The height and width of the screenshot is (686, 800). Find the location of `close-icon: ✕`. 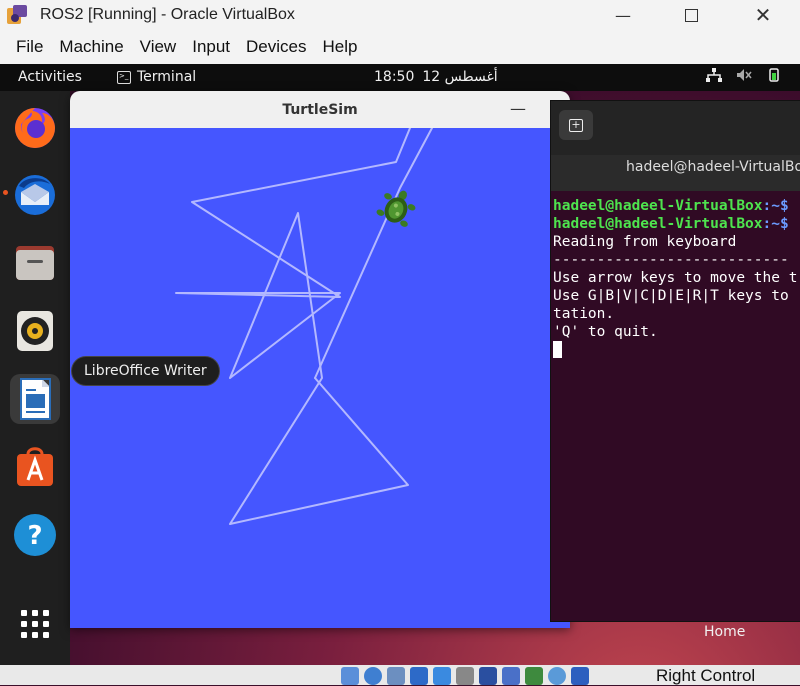

close-icon: ✕ is located at coordinates (763, 15).